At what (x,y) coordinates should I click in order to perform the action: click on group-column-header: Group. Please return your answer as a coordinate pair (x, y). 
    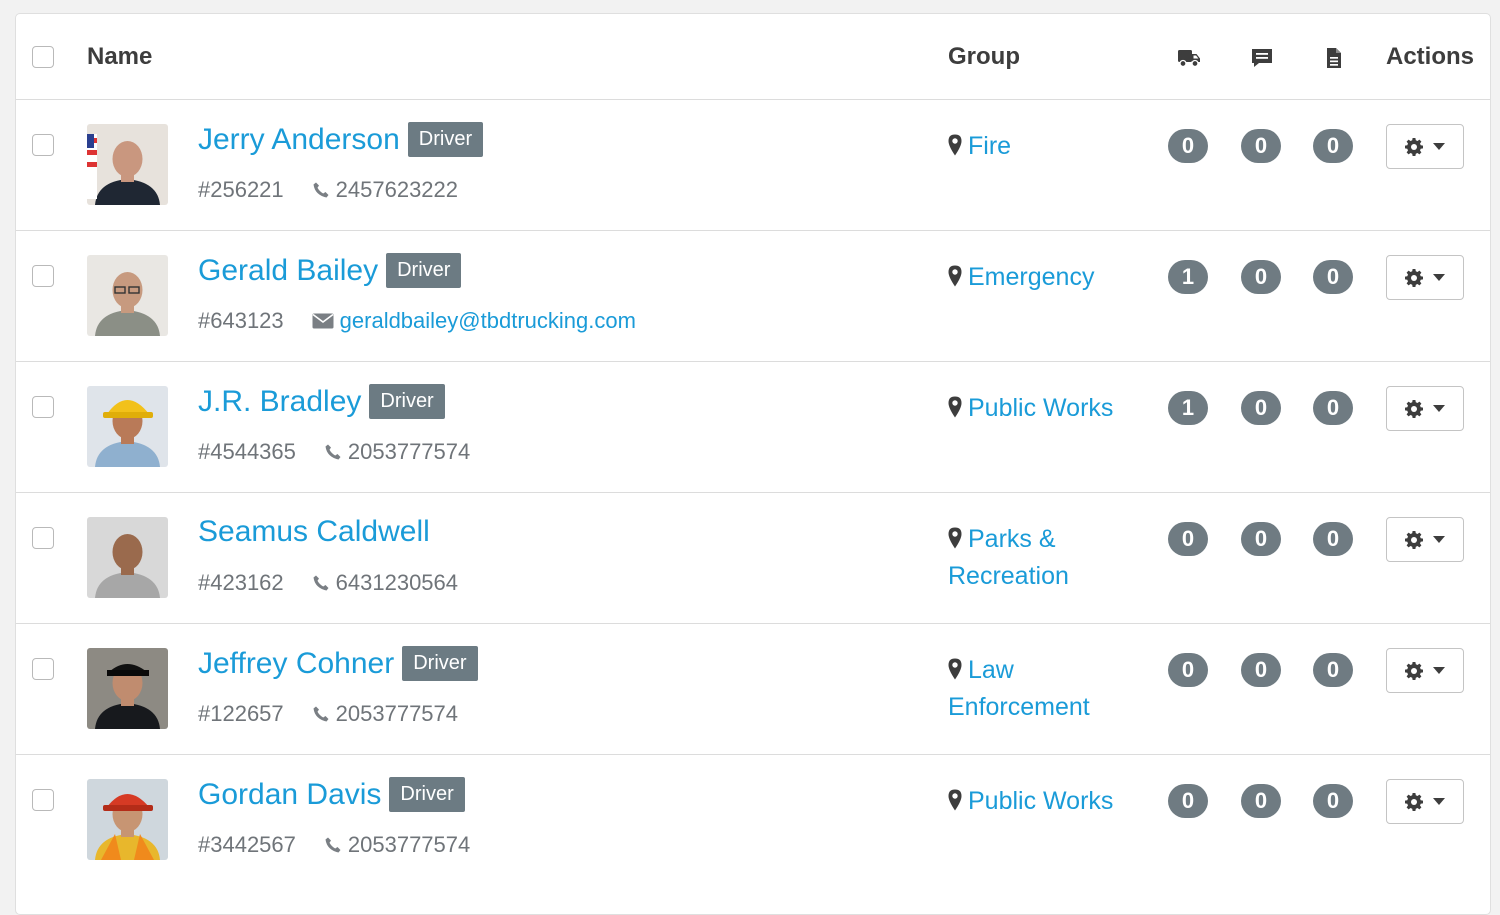
    Looking at the image, I should click on (984, 57).